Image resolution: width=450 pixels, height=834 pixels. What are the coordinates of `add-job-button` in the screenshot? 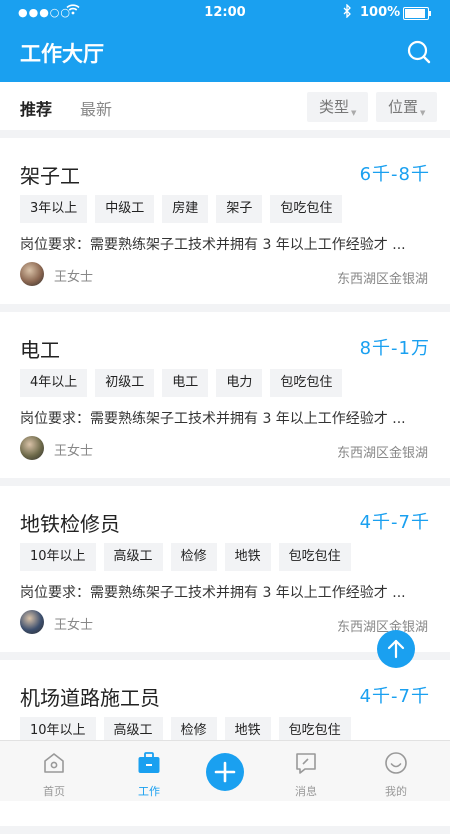 It's located at (225, 772).